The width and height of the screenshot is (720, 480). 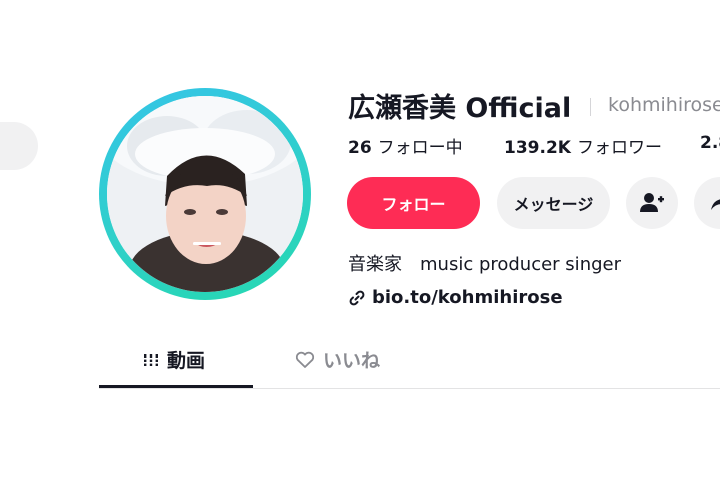 What do you see at coordinates (360, 148) in the screenshot?
I see `following-count: 26` at bounding box center [360, 148].